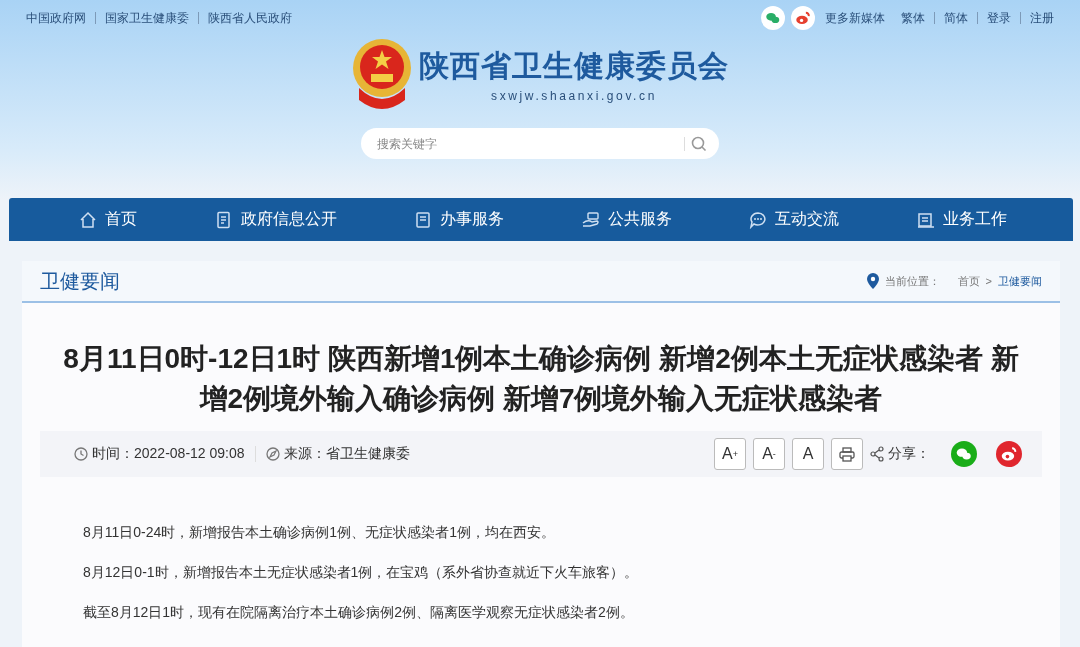 This screenshot has width=1080, height=647. I want to click on location-pin-icon, so click(872, 281).